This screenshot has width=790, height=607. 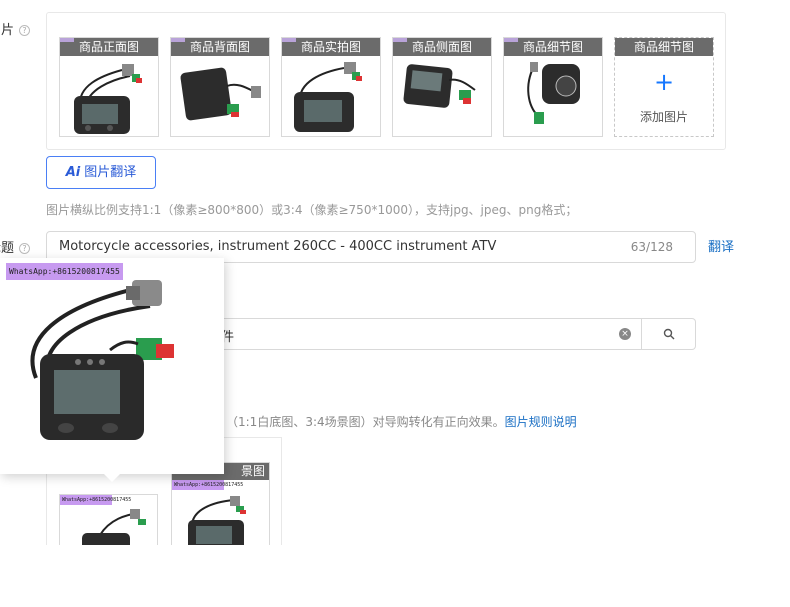 I want to click on title-char-count: 63/128, so click(x=651, y=247).